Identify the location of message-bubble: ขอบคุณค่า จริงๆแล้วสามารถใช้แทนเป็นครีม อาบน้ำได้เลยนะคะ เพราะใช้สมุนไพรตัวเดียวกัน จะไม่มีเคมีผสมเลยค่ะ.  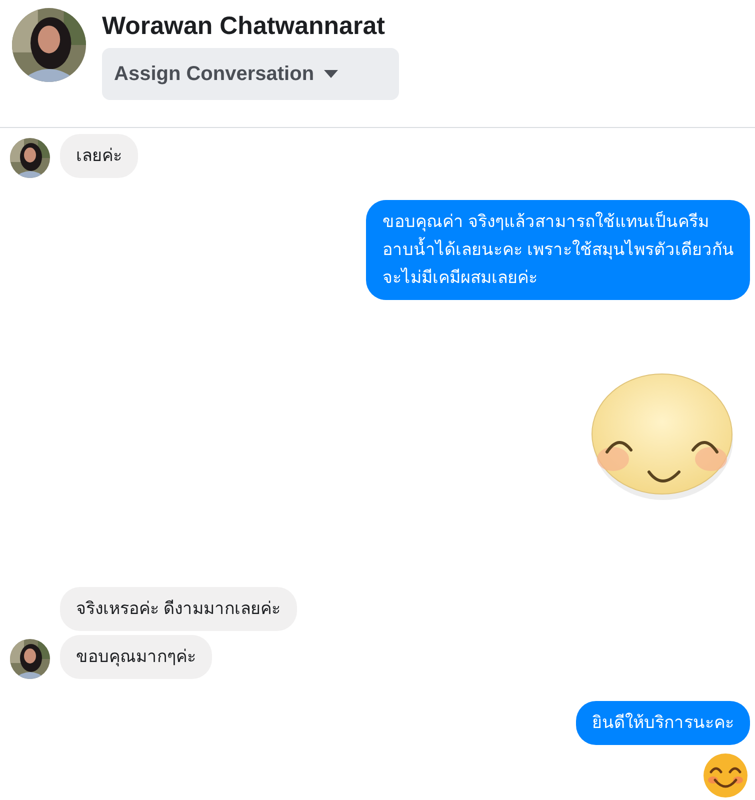
(558, 250).